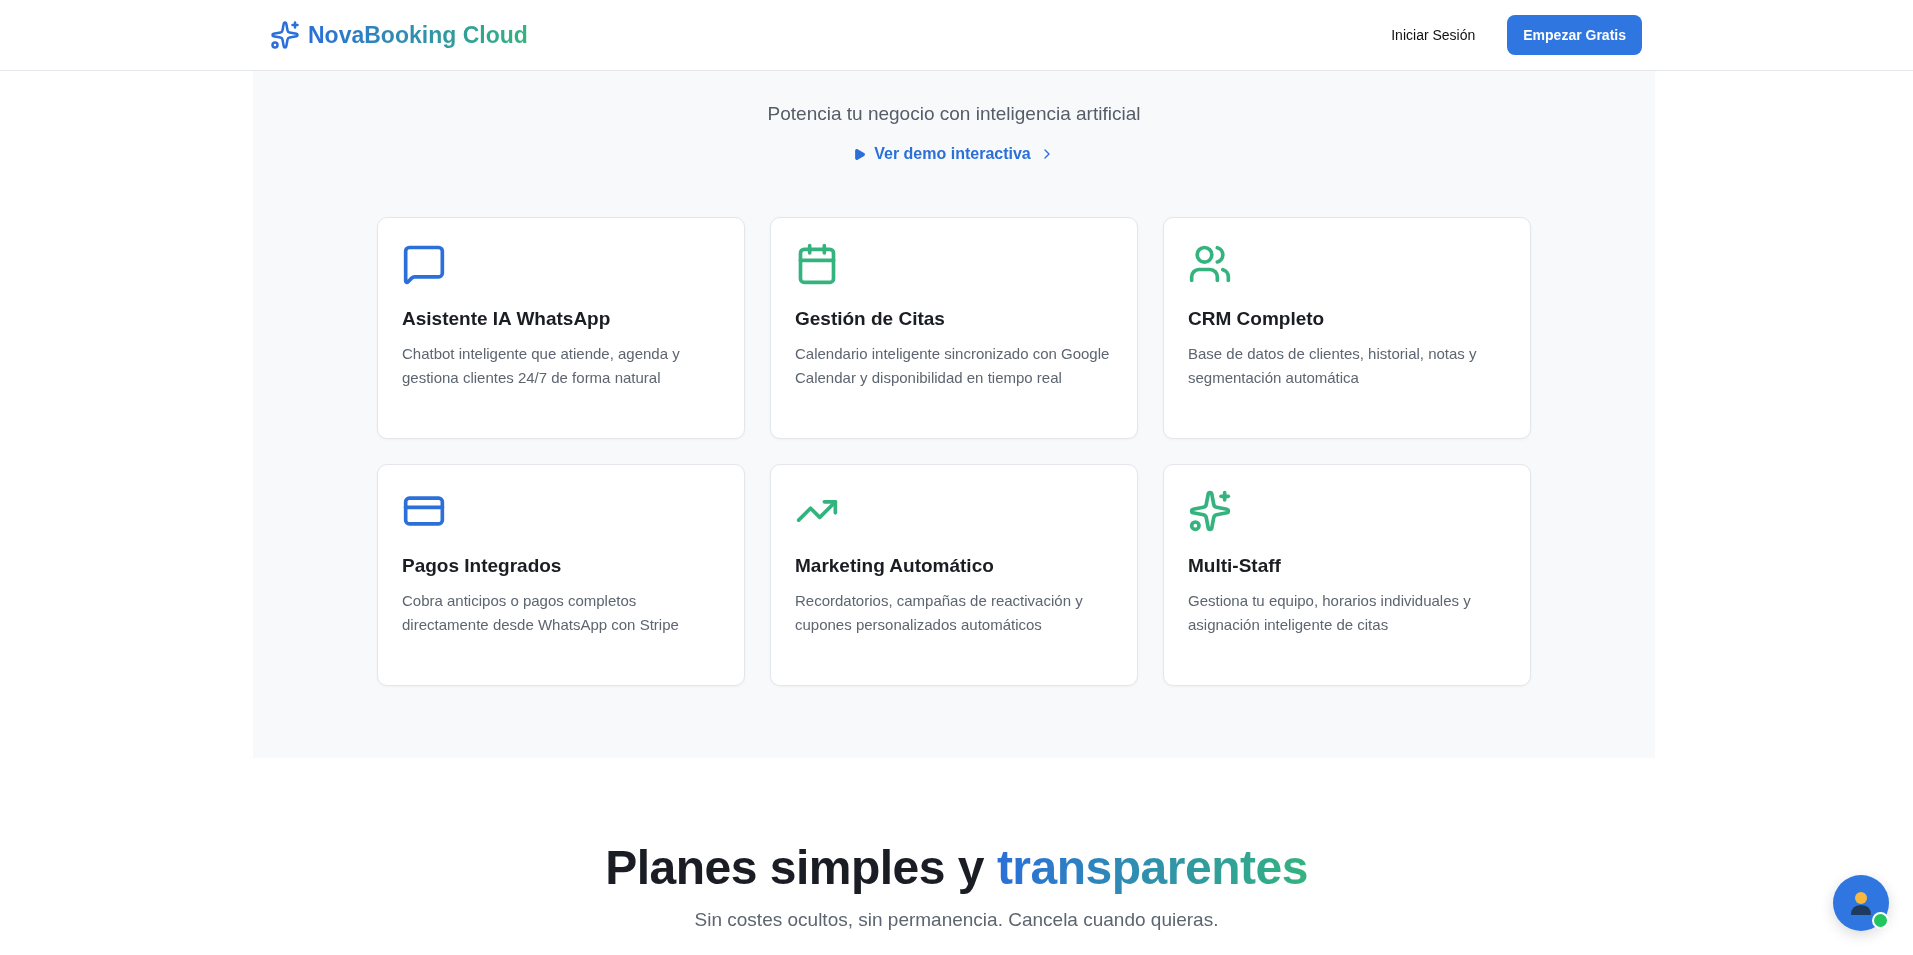 This screenshot has width=1913, height=955. What do you see at coordinates (956, 867) in the screenshot?
I see `pricing-heading: Planes simples y transparentes` at bounding box center [956, 867].